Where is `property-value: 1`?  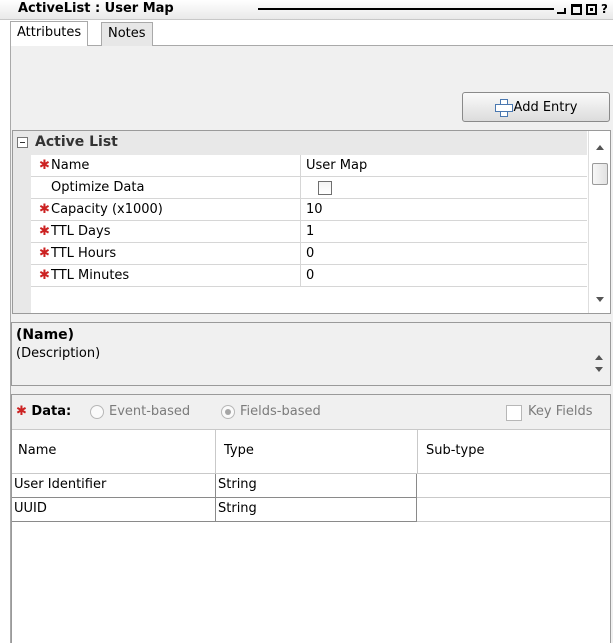
property-value: 1 is located at coordinates (310, 231).